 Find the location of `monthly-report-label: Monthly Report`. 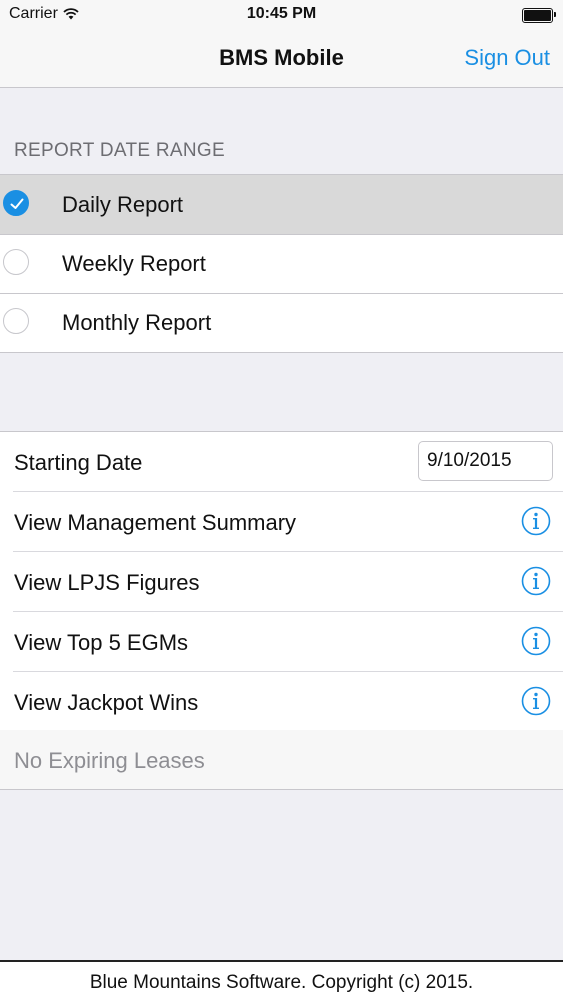

monthly-report-label: Monthly Report is located at coordinates (137, 322).